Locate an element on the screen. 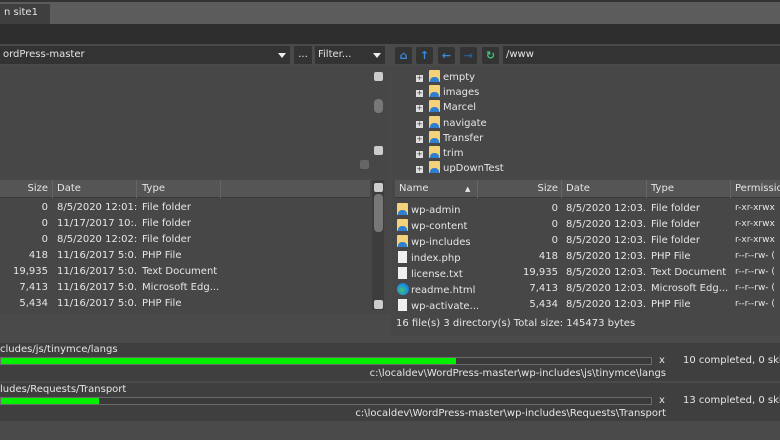  tree-item: + navigate is located at coordinates (451, 123).